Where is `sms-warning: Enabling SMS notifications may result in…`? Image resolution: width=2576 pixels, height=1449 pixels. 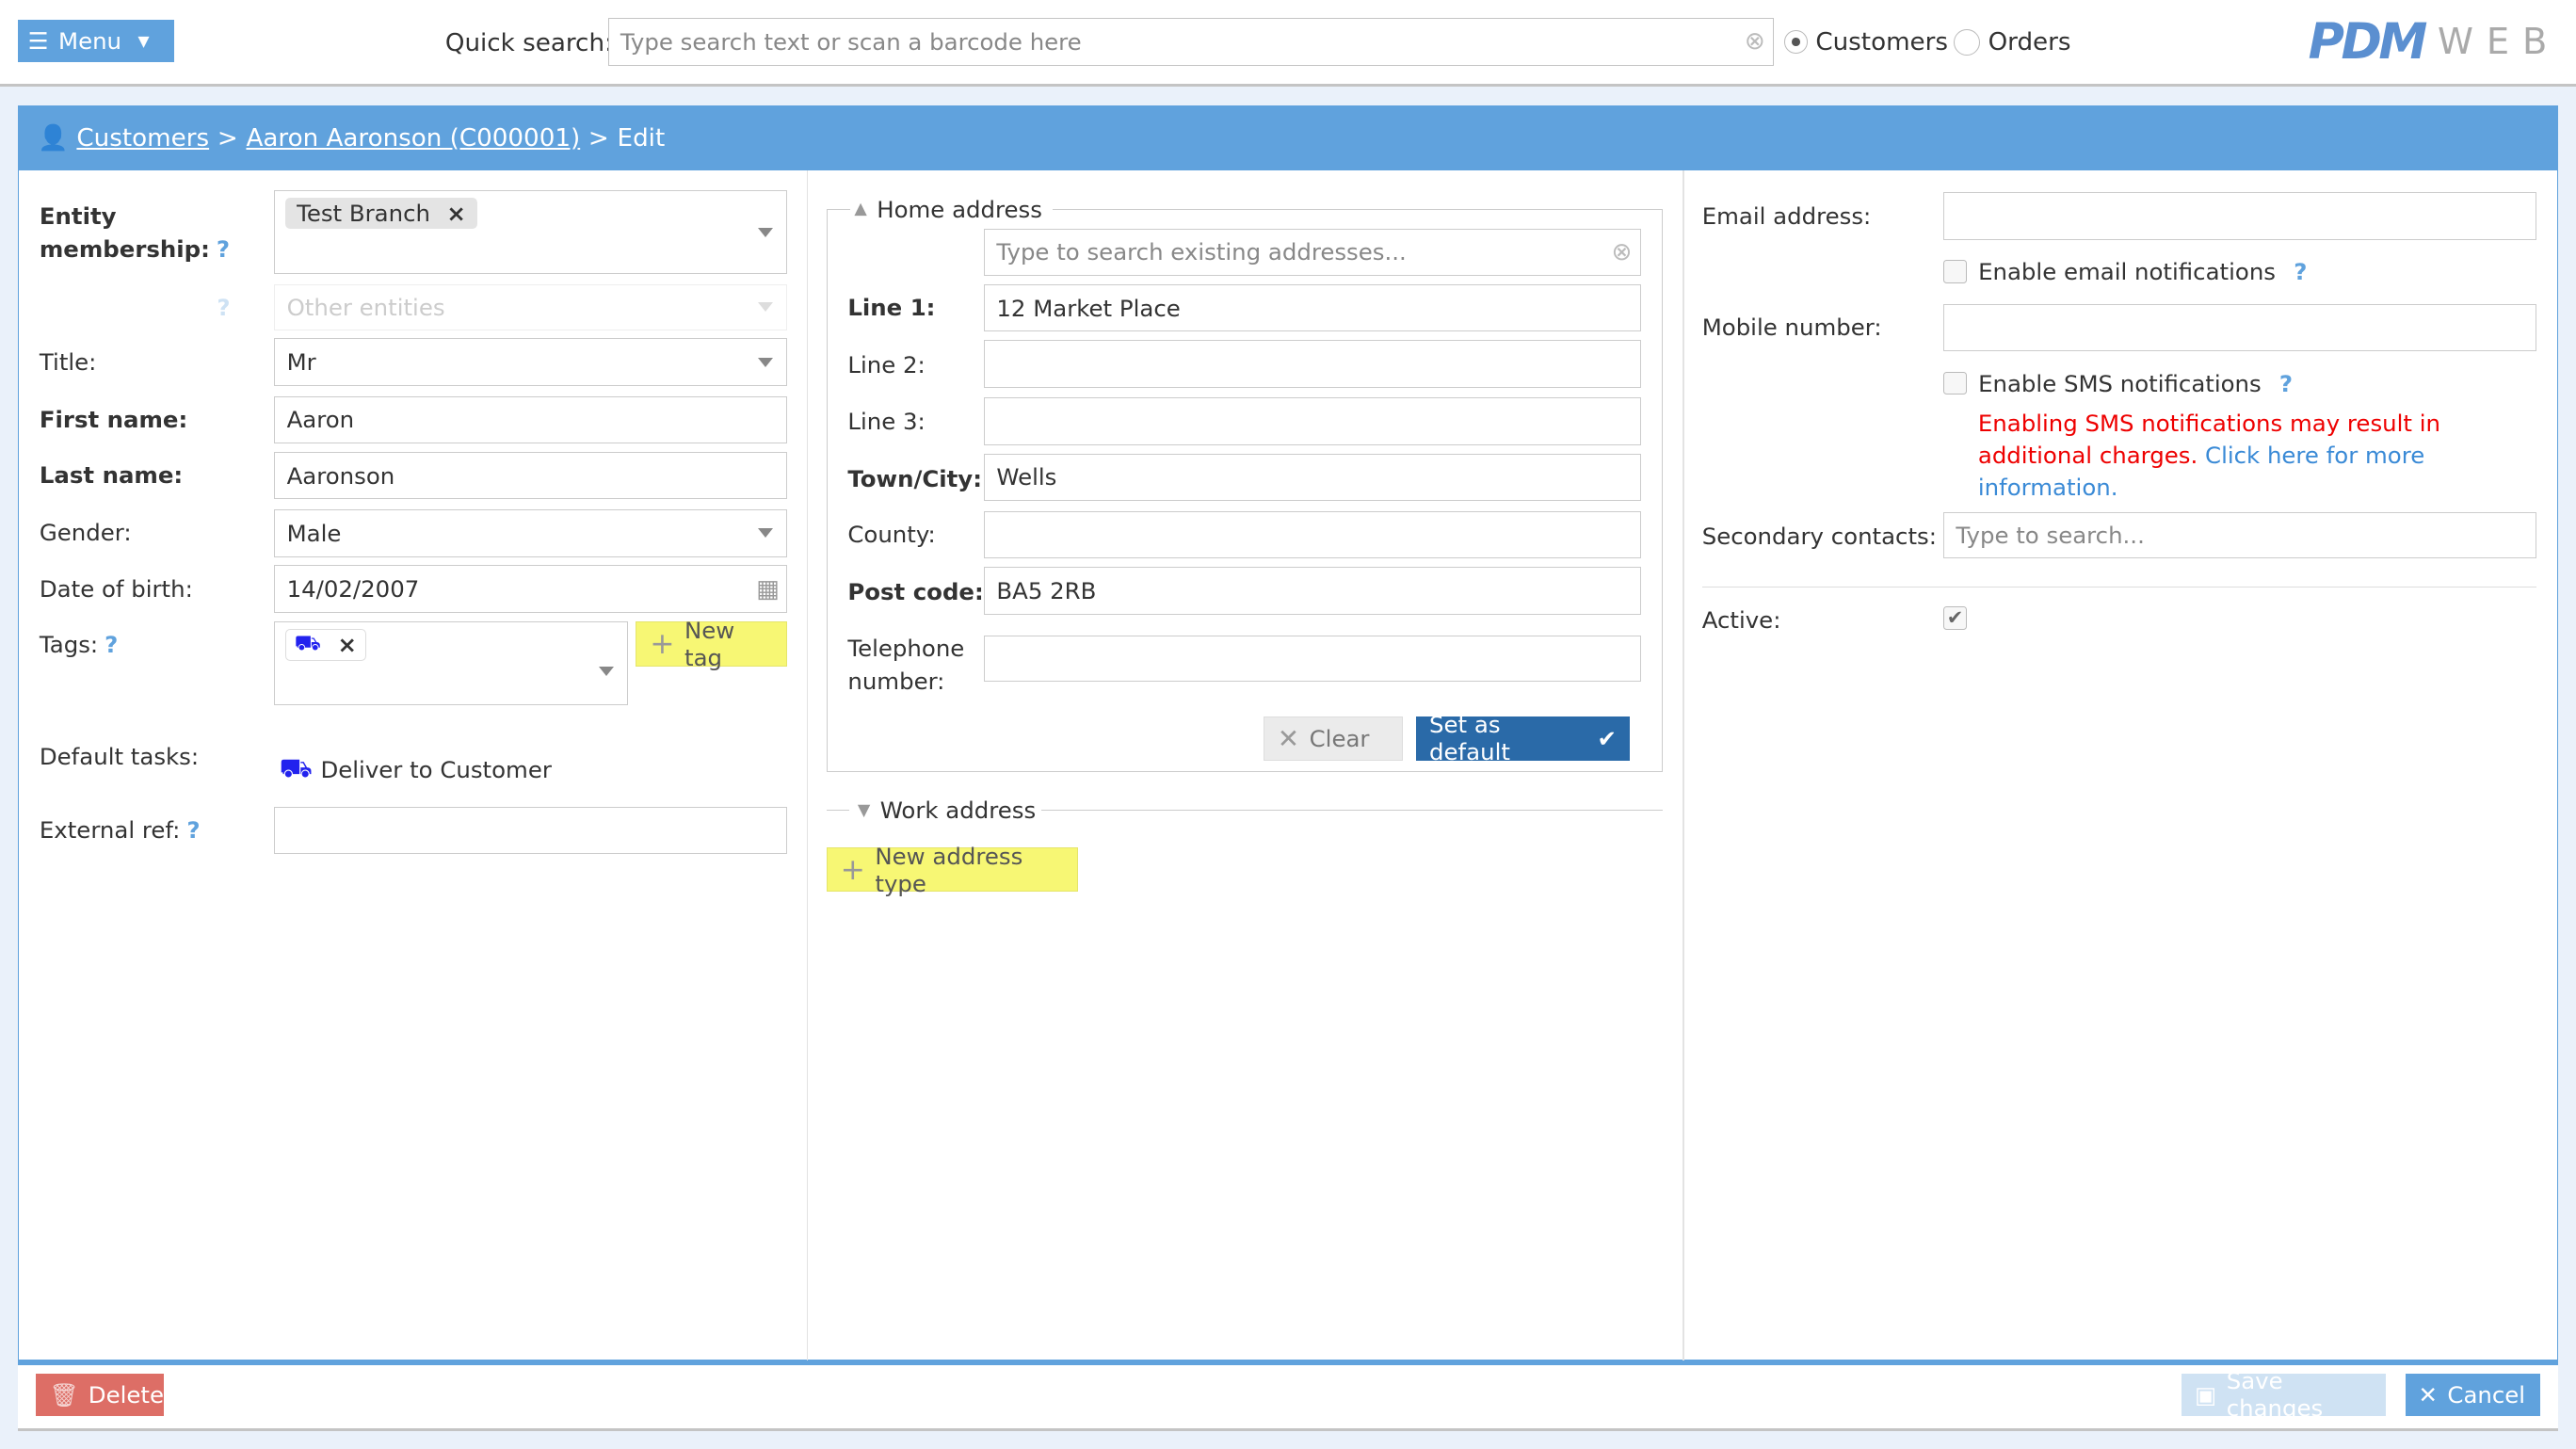
sms-warning: Enabling SMS notifications may result in… is located at coordinates (2208, 455).